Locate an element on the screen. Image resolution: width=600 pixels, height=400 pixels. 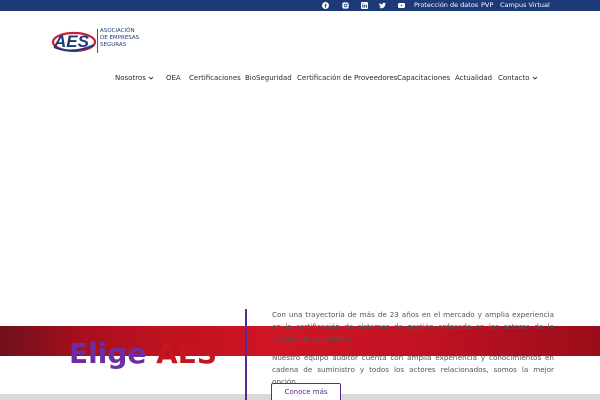
aes-logo: AES ASOCIACIÓN DE EMPRESAS SEGURAS is located at coordinates (97, 42).